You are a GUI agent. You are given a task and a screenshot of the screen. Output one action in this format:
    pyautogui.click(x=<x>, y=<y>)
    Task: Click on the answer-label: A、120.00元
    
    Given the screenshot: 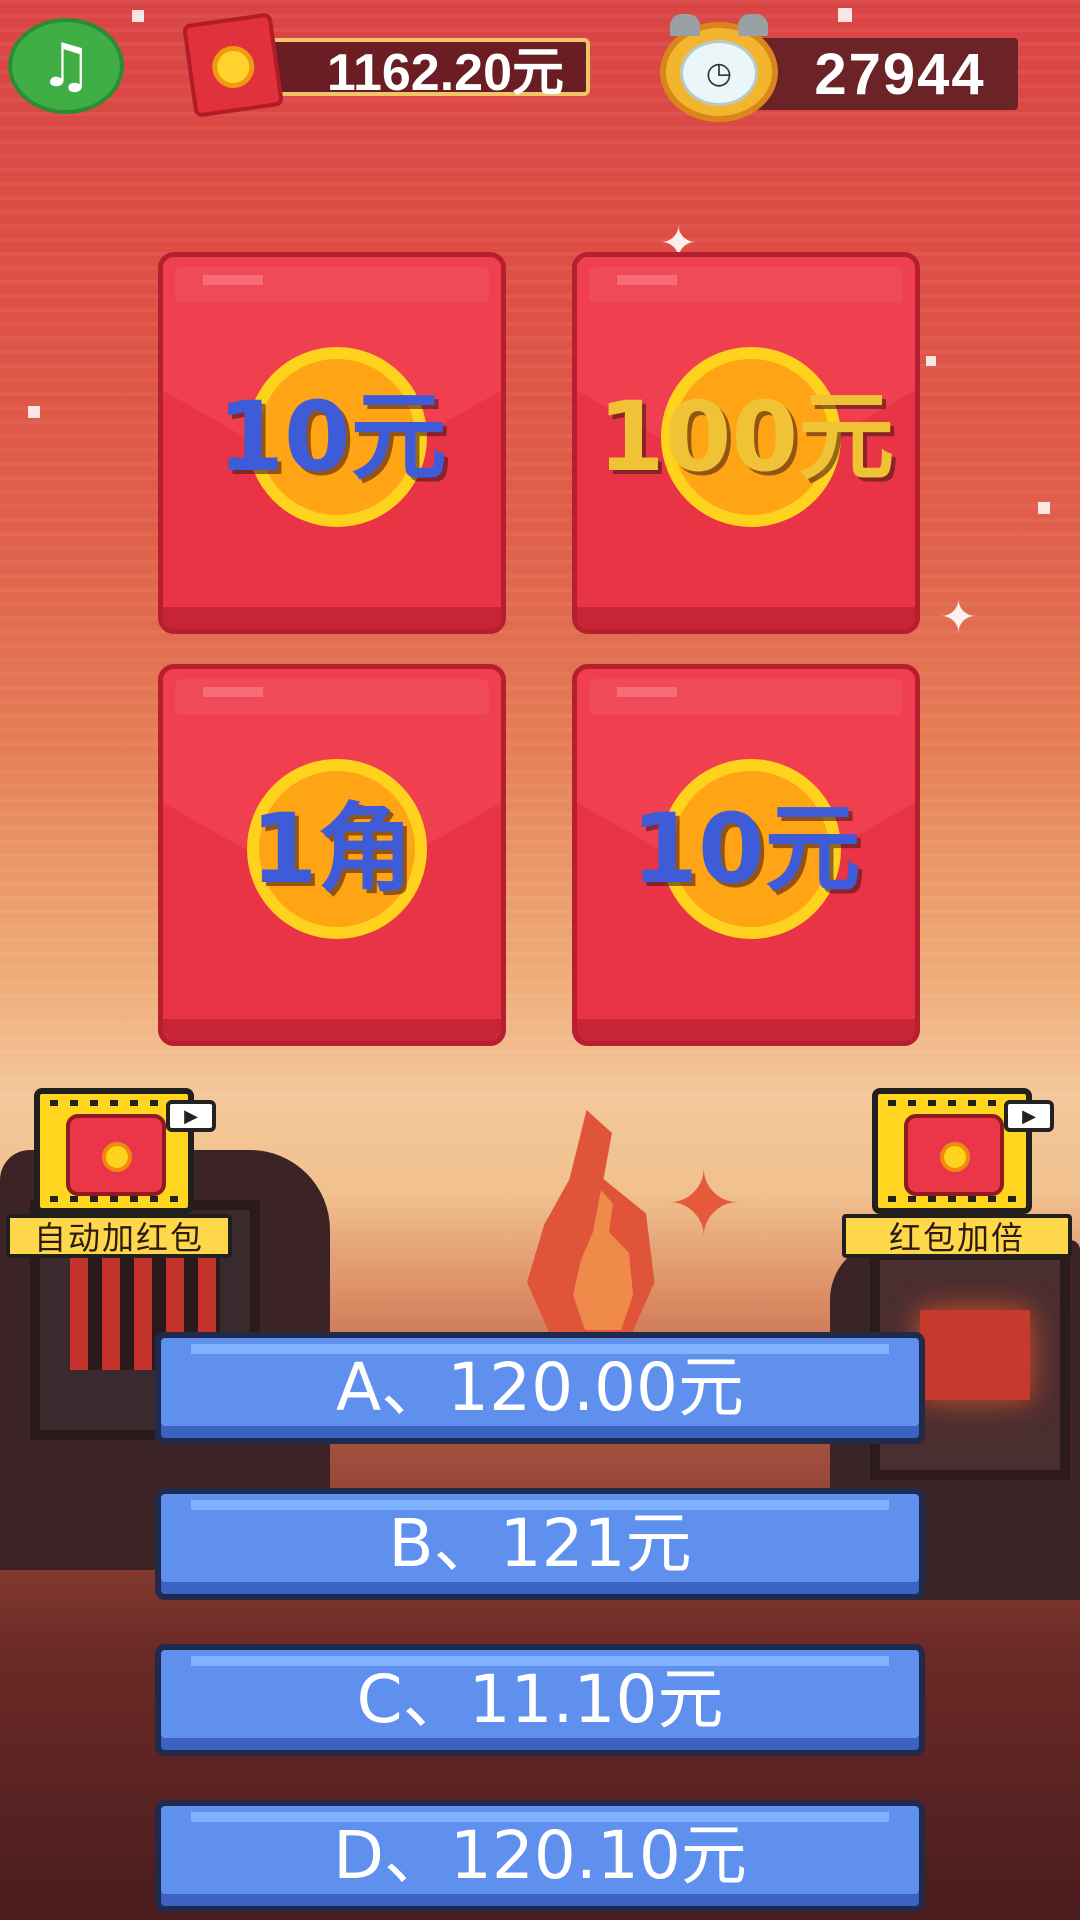 What is the action you would take?
    pyautogui.click(x=540, y=1387)
    